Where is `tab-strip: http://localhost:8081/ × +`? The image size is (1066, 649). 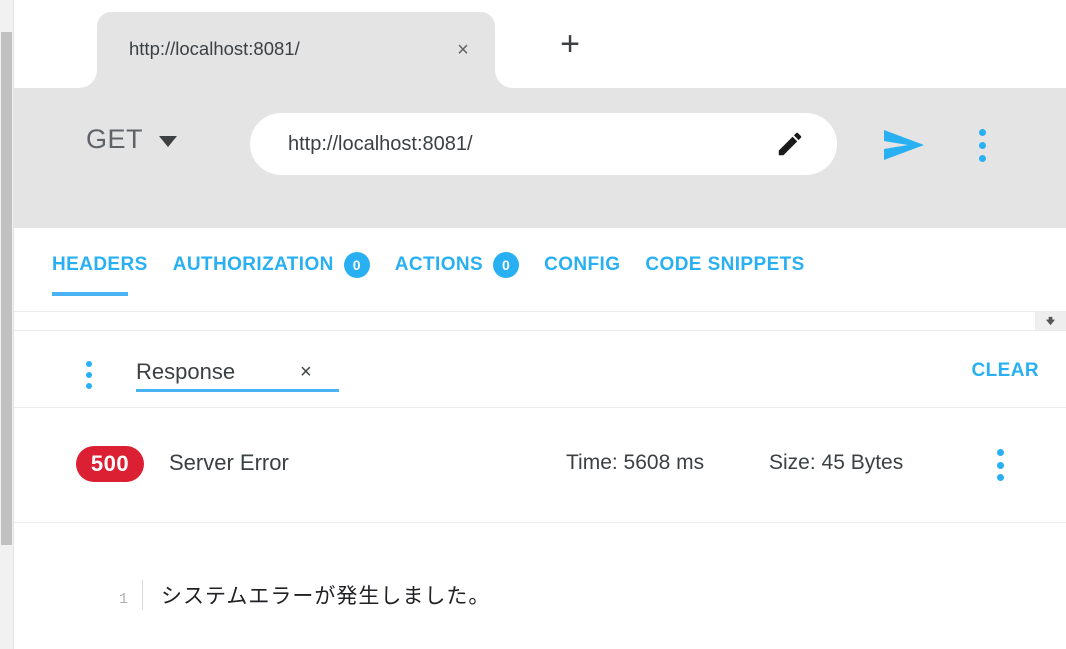
tab-strip: http://localhost:8081/ × + is located at coordinates (540, 44).